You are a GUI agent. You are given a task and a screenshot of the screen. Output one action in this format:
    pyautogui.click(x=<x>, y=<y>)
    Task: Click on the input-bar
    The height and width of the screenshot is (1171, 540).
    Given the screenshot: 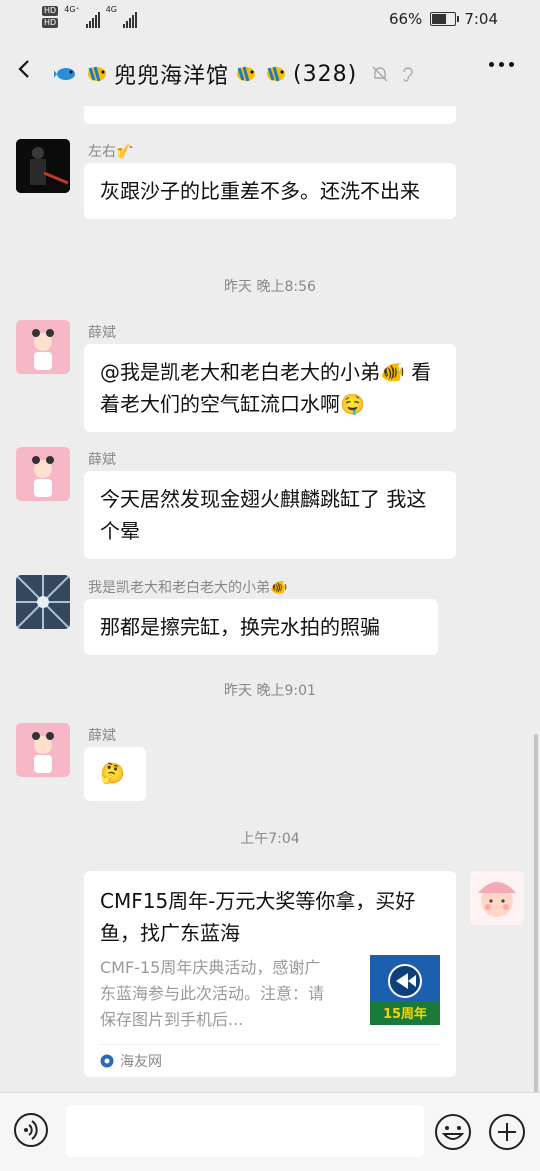 What is the action you would take?
    pyautogui.click(x=270, y=1131)
    